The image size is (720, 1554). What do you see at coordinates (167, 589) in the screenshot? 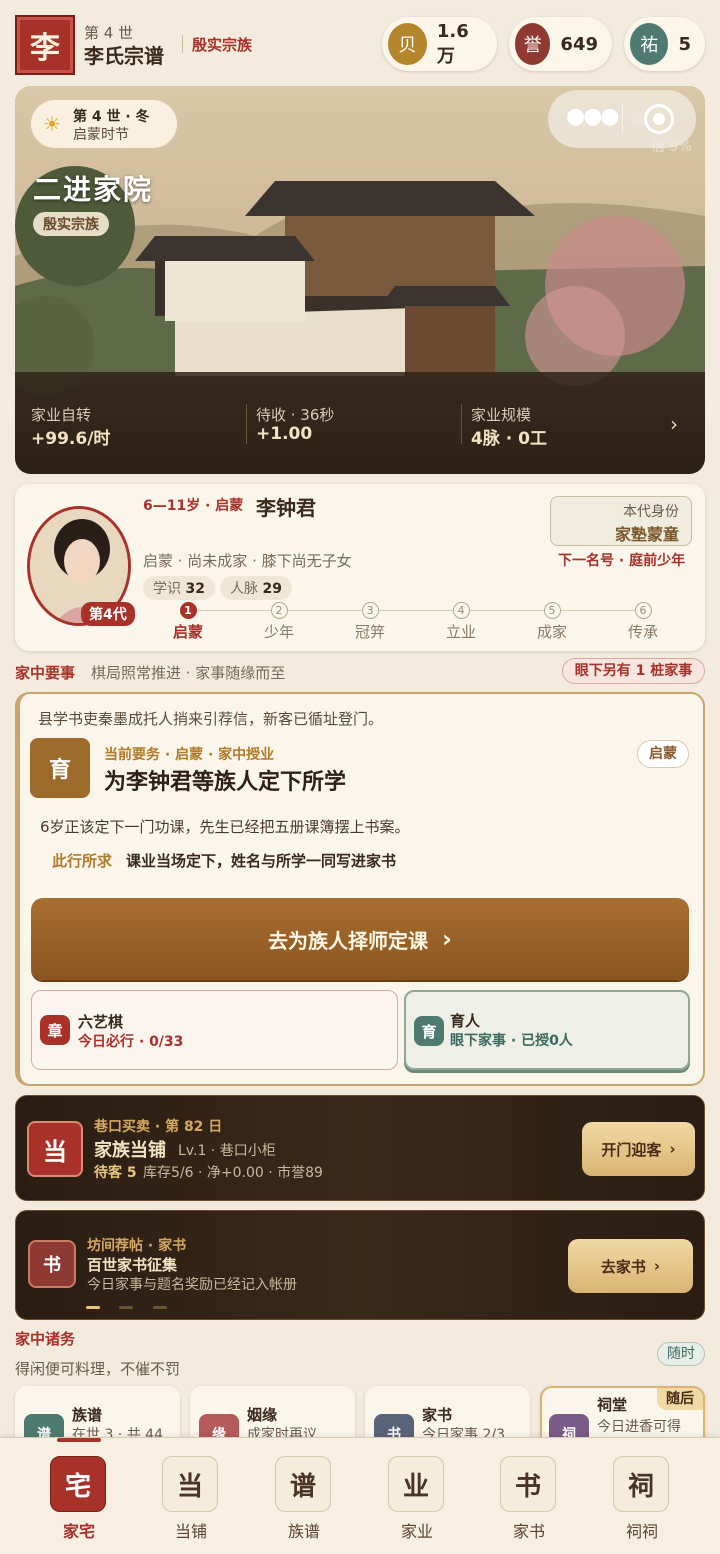
I see `knowledge-label: 学识` at bounding box center [167, 589].